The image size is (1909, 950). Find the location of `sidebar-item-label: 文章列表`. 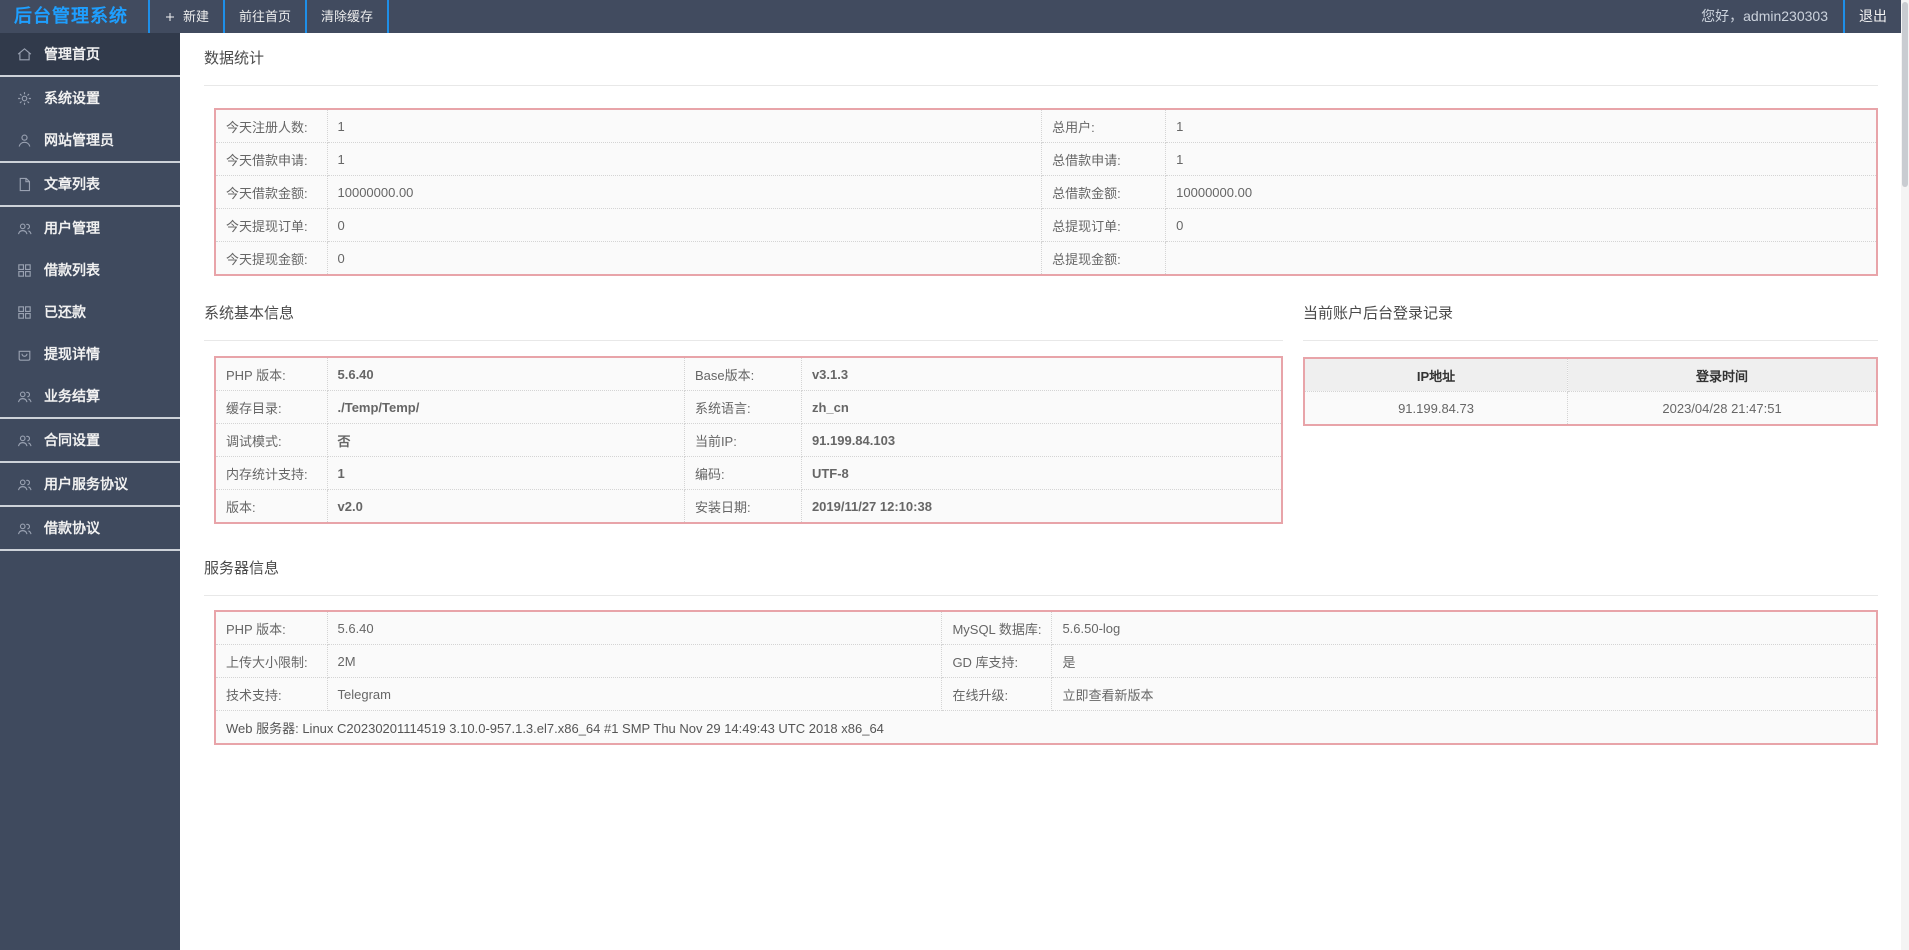

sidebar-item-label: 文章列表 is located at coordinates (72, 184).